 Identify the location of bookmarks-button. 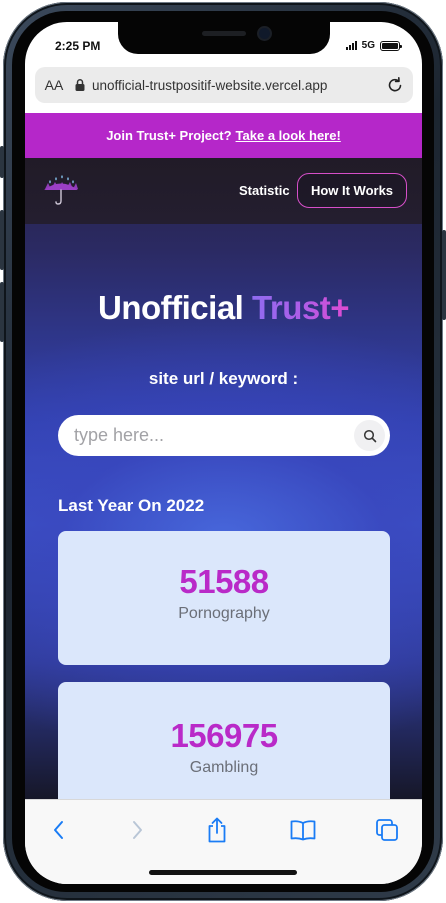
(303, 830).